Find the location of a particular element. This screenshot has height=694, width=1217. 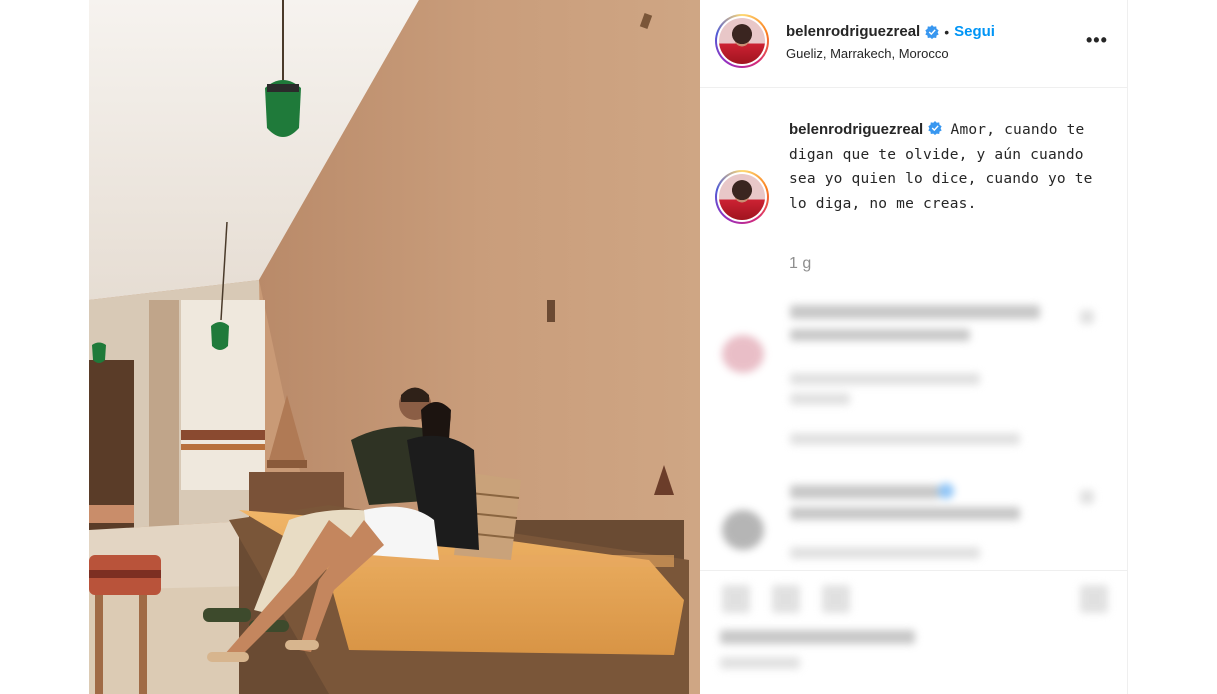

post-location: Gueliz, Marrakech, Morocco is located at coordinates (867, 53).